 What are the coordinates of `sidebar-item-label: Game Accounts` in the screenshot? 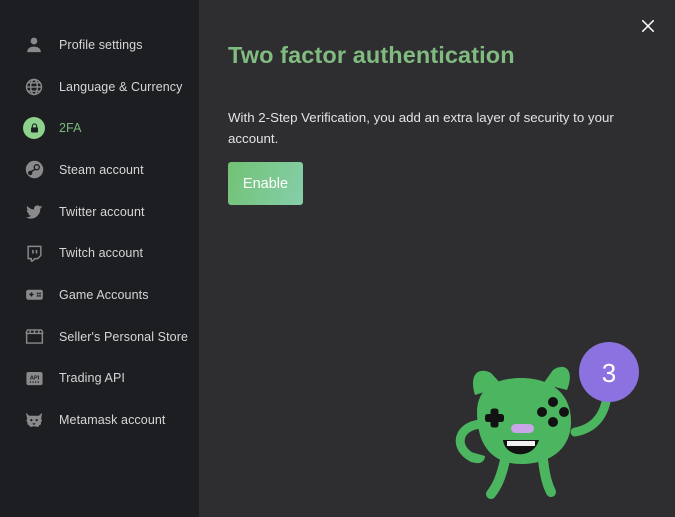 It's located at (104, 294).